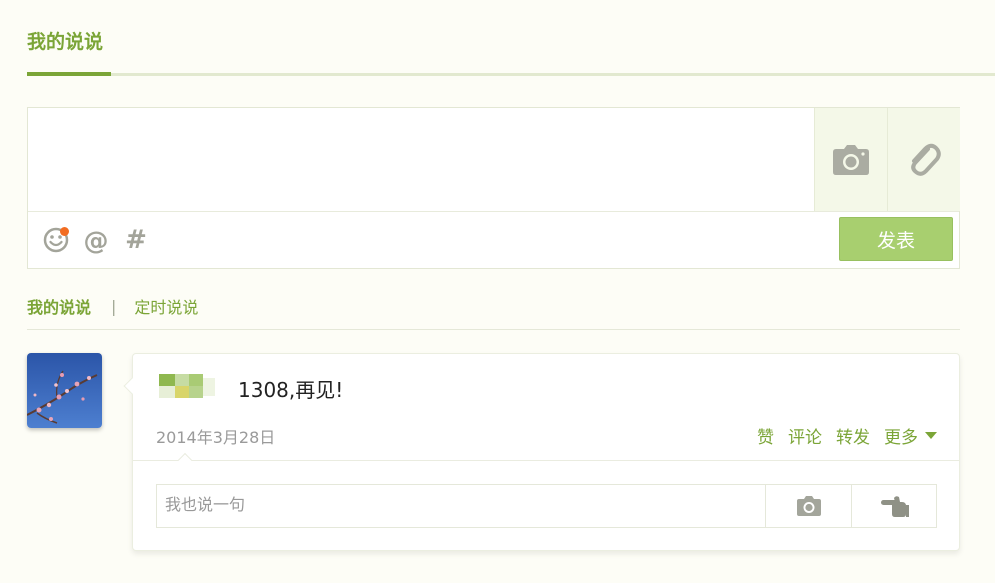  I want to click on comment-input, so click(461, 506).